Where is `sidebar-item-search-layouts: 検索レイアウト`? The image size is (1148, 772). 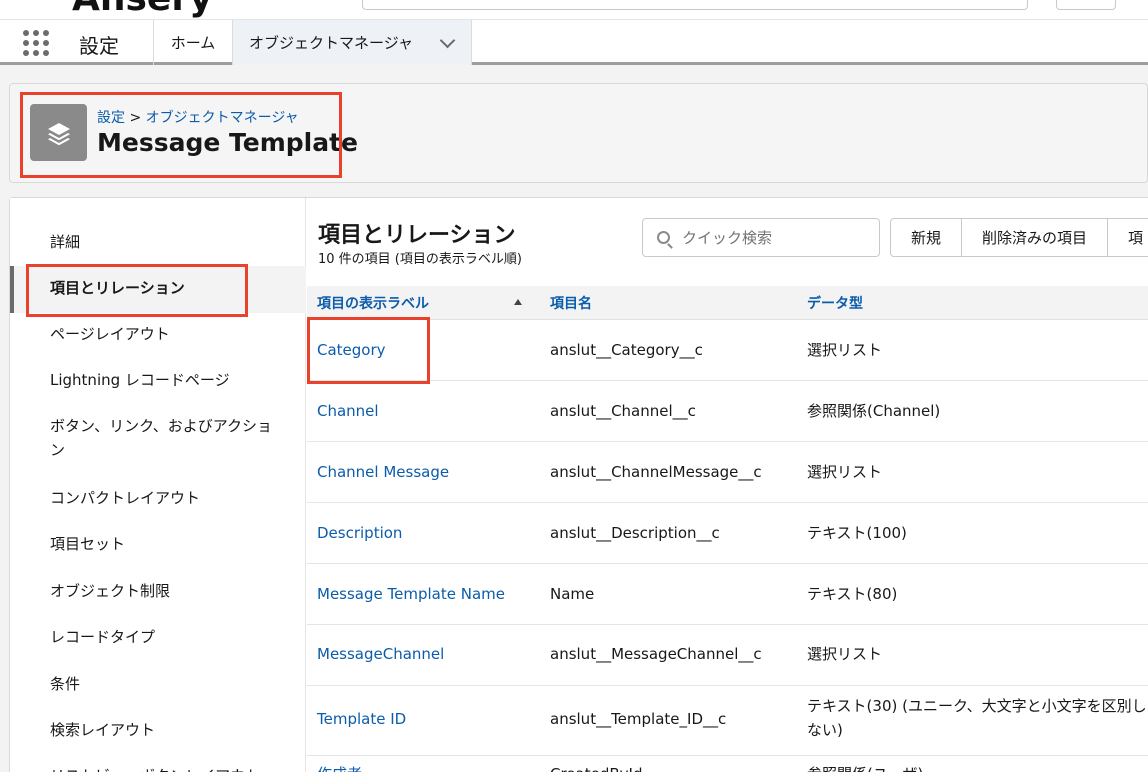
sidebar-item-search-layouts: 検索レイアウト is located at coordinates (170, 730).